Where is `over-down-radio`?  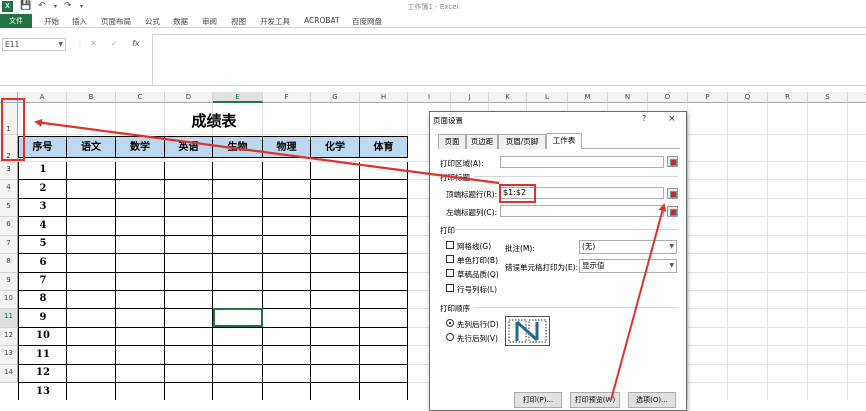
over-down-radio is located at coordinates (450, 337).